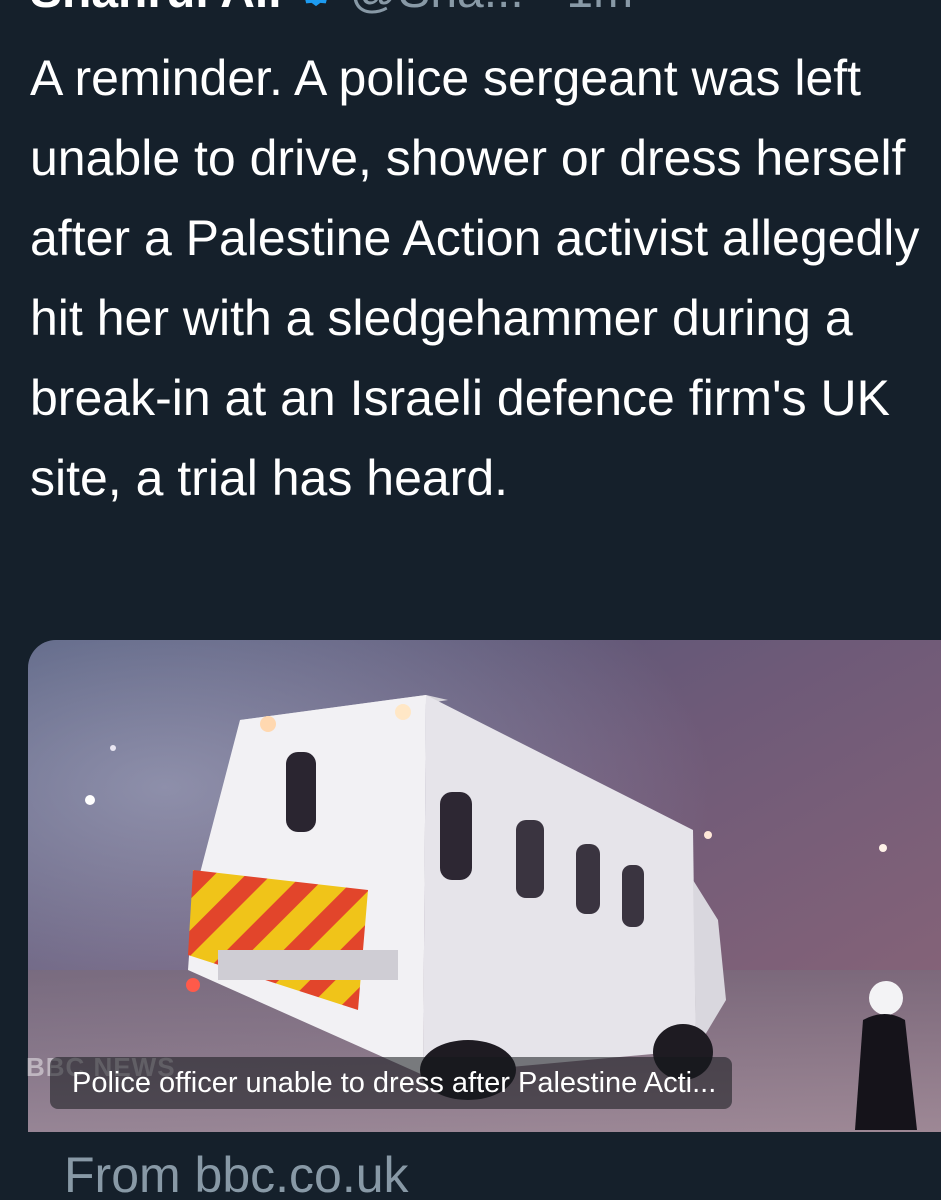 This screenshot has width=941, height=1200. I want to click on author-name: Shahrul Ali, so click(156, 9).